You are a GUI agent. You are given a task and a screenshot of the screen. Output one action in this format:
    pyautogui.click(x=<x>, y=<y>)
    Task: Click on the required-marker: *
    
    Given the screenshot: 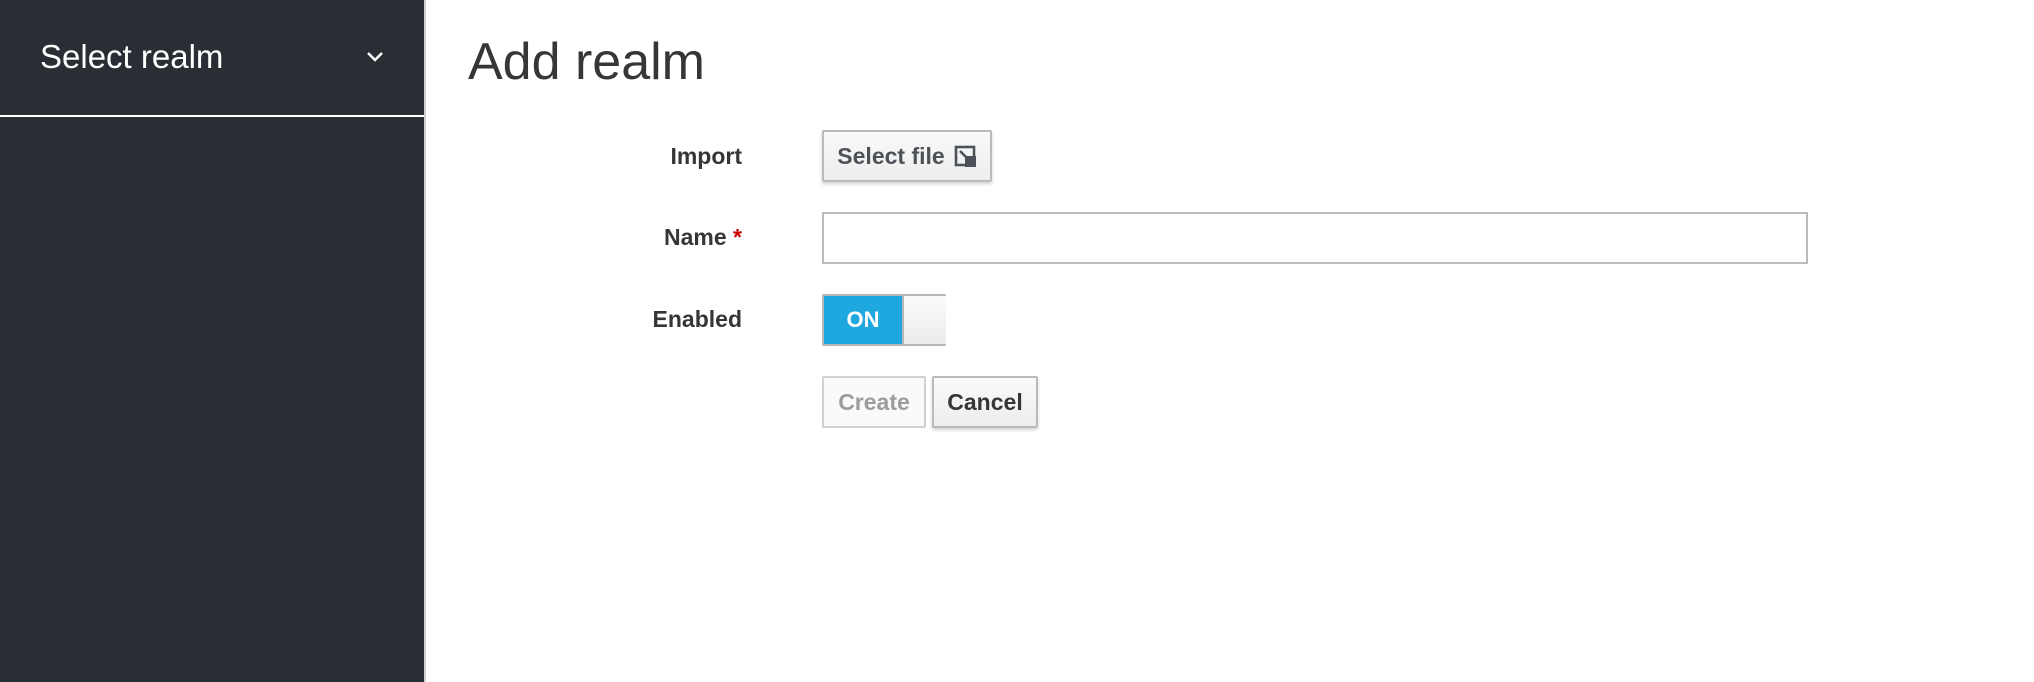 What is the action you would take?
    pyautogui.click(x=737, y=237)
    